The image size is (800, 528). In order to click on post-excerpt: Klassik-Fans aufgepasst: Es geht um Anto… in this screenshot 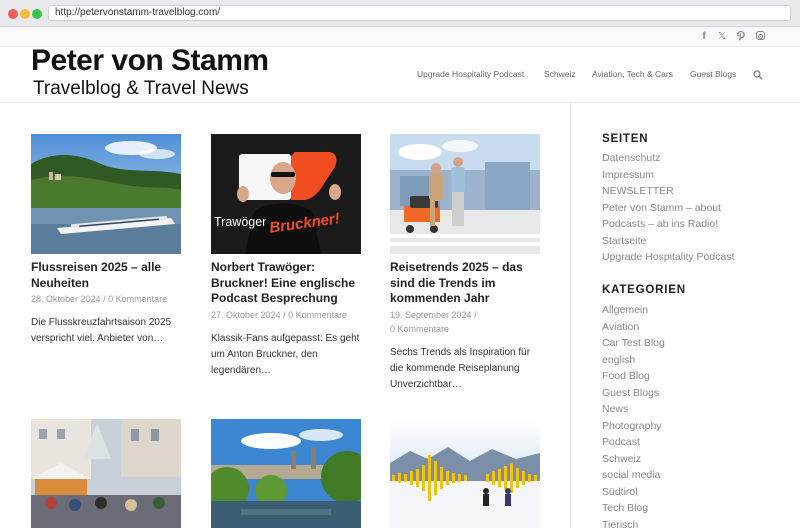, I will do `click(285, 354)`.